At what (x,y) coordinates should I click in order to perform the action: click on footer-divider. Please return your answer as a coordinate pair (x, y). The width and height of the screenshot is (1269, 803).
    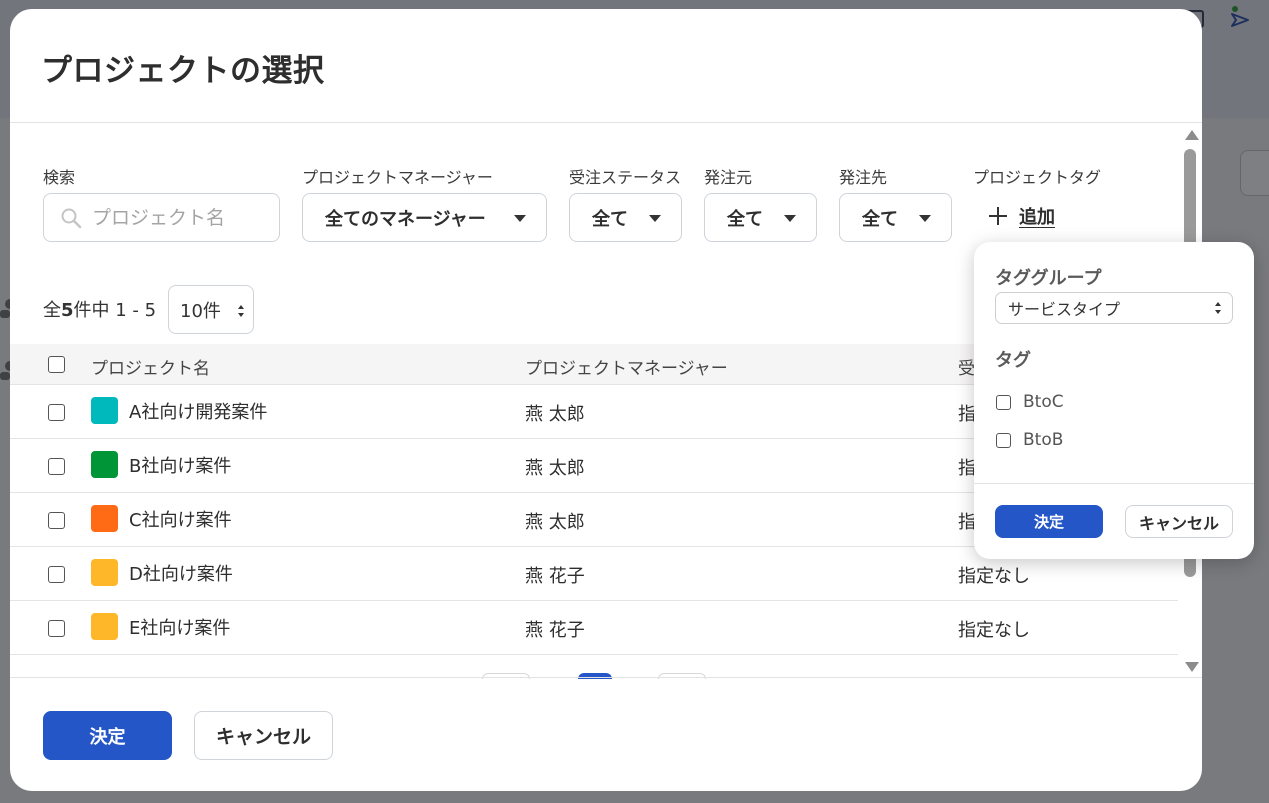
    Looking at the image, I should click on (606, 677).